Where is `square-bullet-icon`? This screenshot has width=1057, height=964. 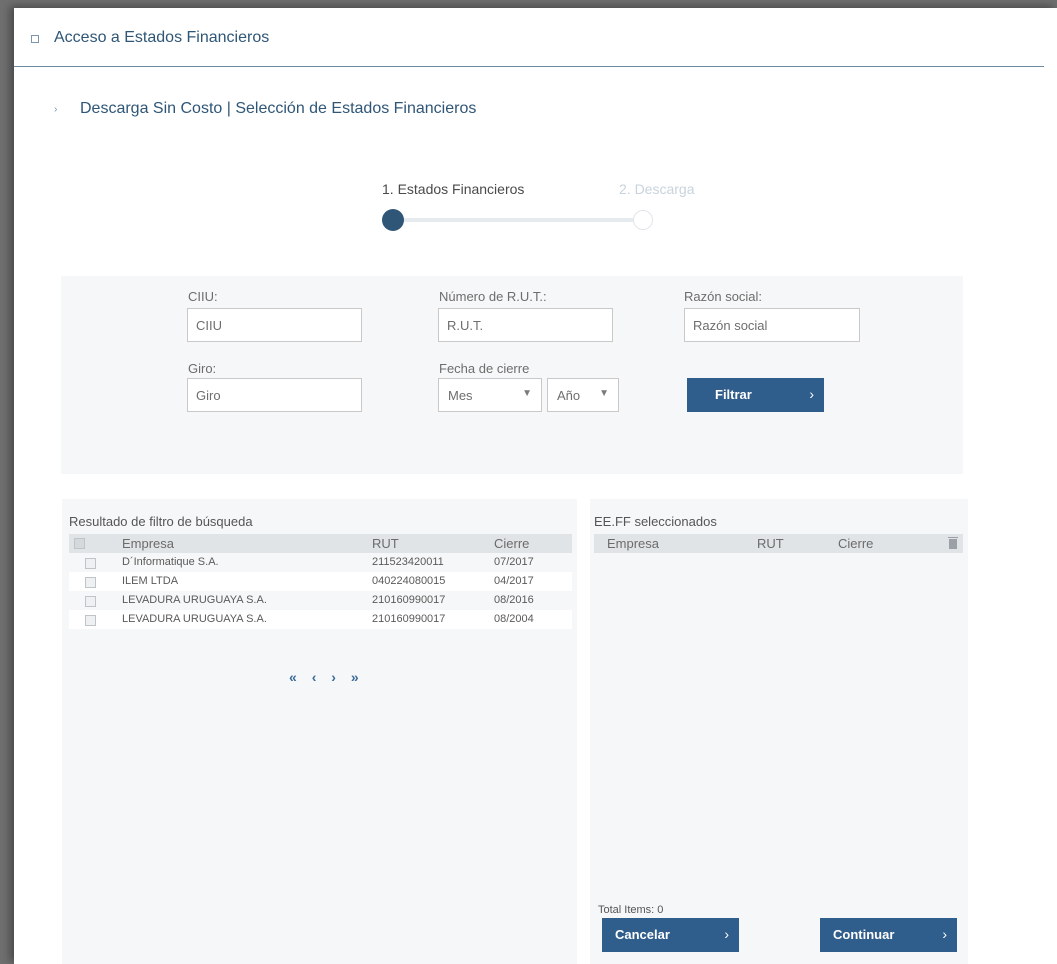
square-bullet-icon is located at coordinates (35, 39).